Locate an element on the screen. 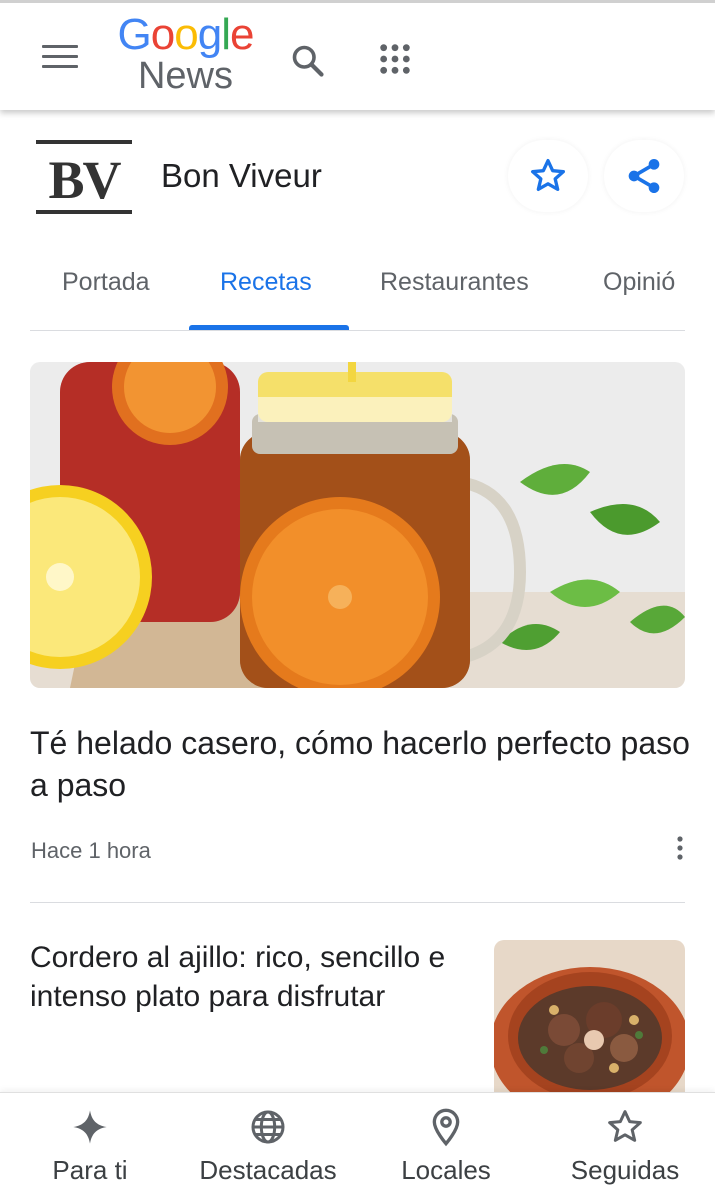 This screenshot has width=715, height=1201. more-options-button is located at coordinates (680, 848).